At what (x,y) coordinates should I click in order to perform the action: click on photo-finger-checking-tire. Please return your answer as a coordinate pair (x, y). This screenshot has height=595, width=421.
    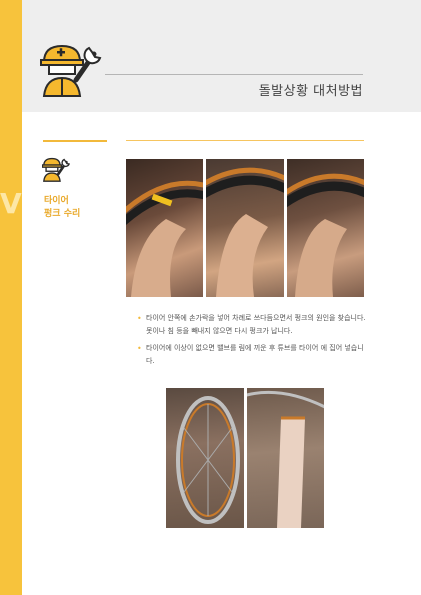
    Looking at the image, I should click on (164, 228).